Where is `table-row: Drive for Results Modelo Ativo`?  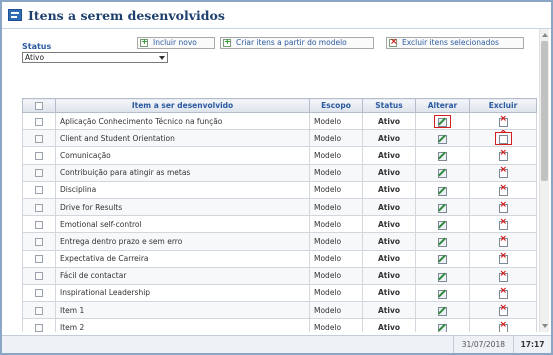 table-row: Drive for Results Modelo Ativo is located at coordinates (279, 207).